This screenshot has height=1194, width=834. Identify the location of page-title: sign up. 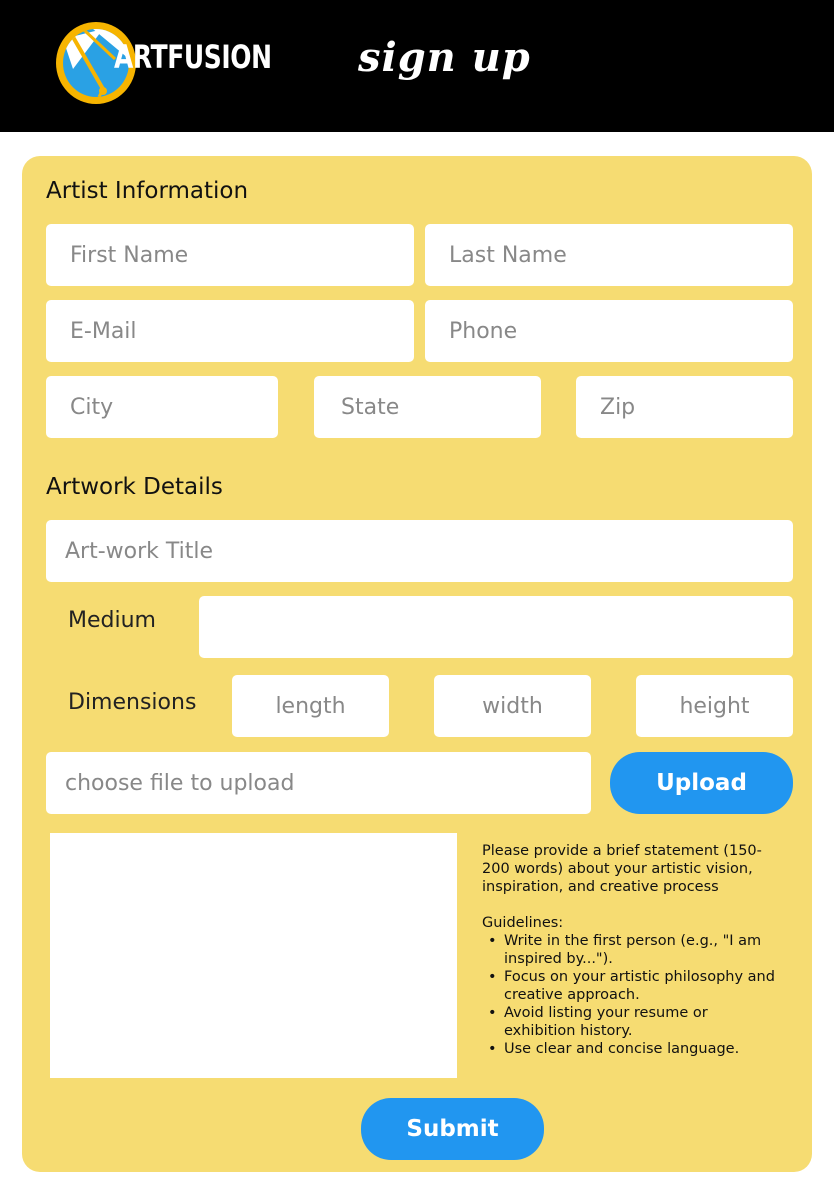
(444, 57).